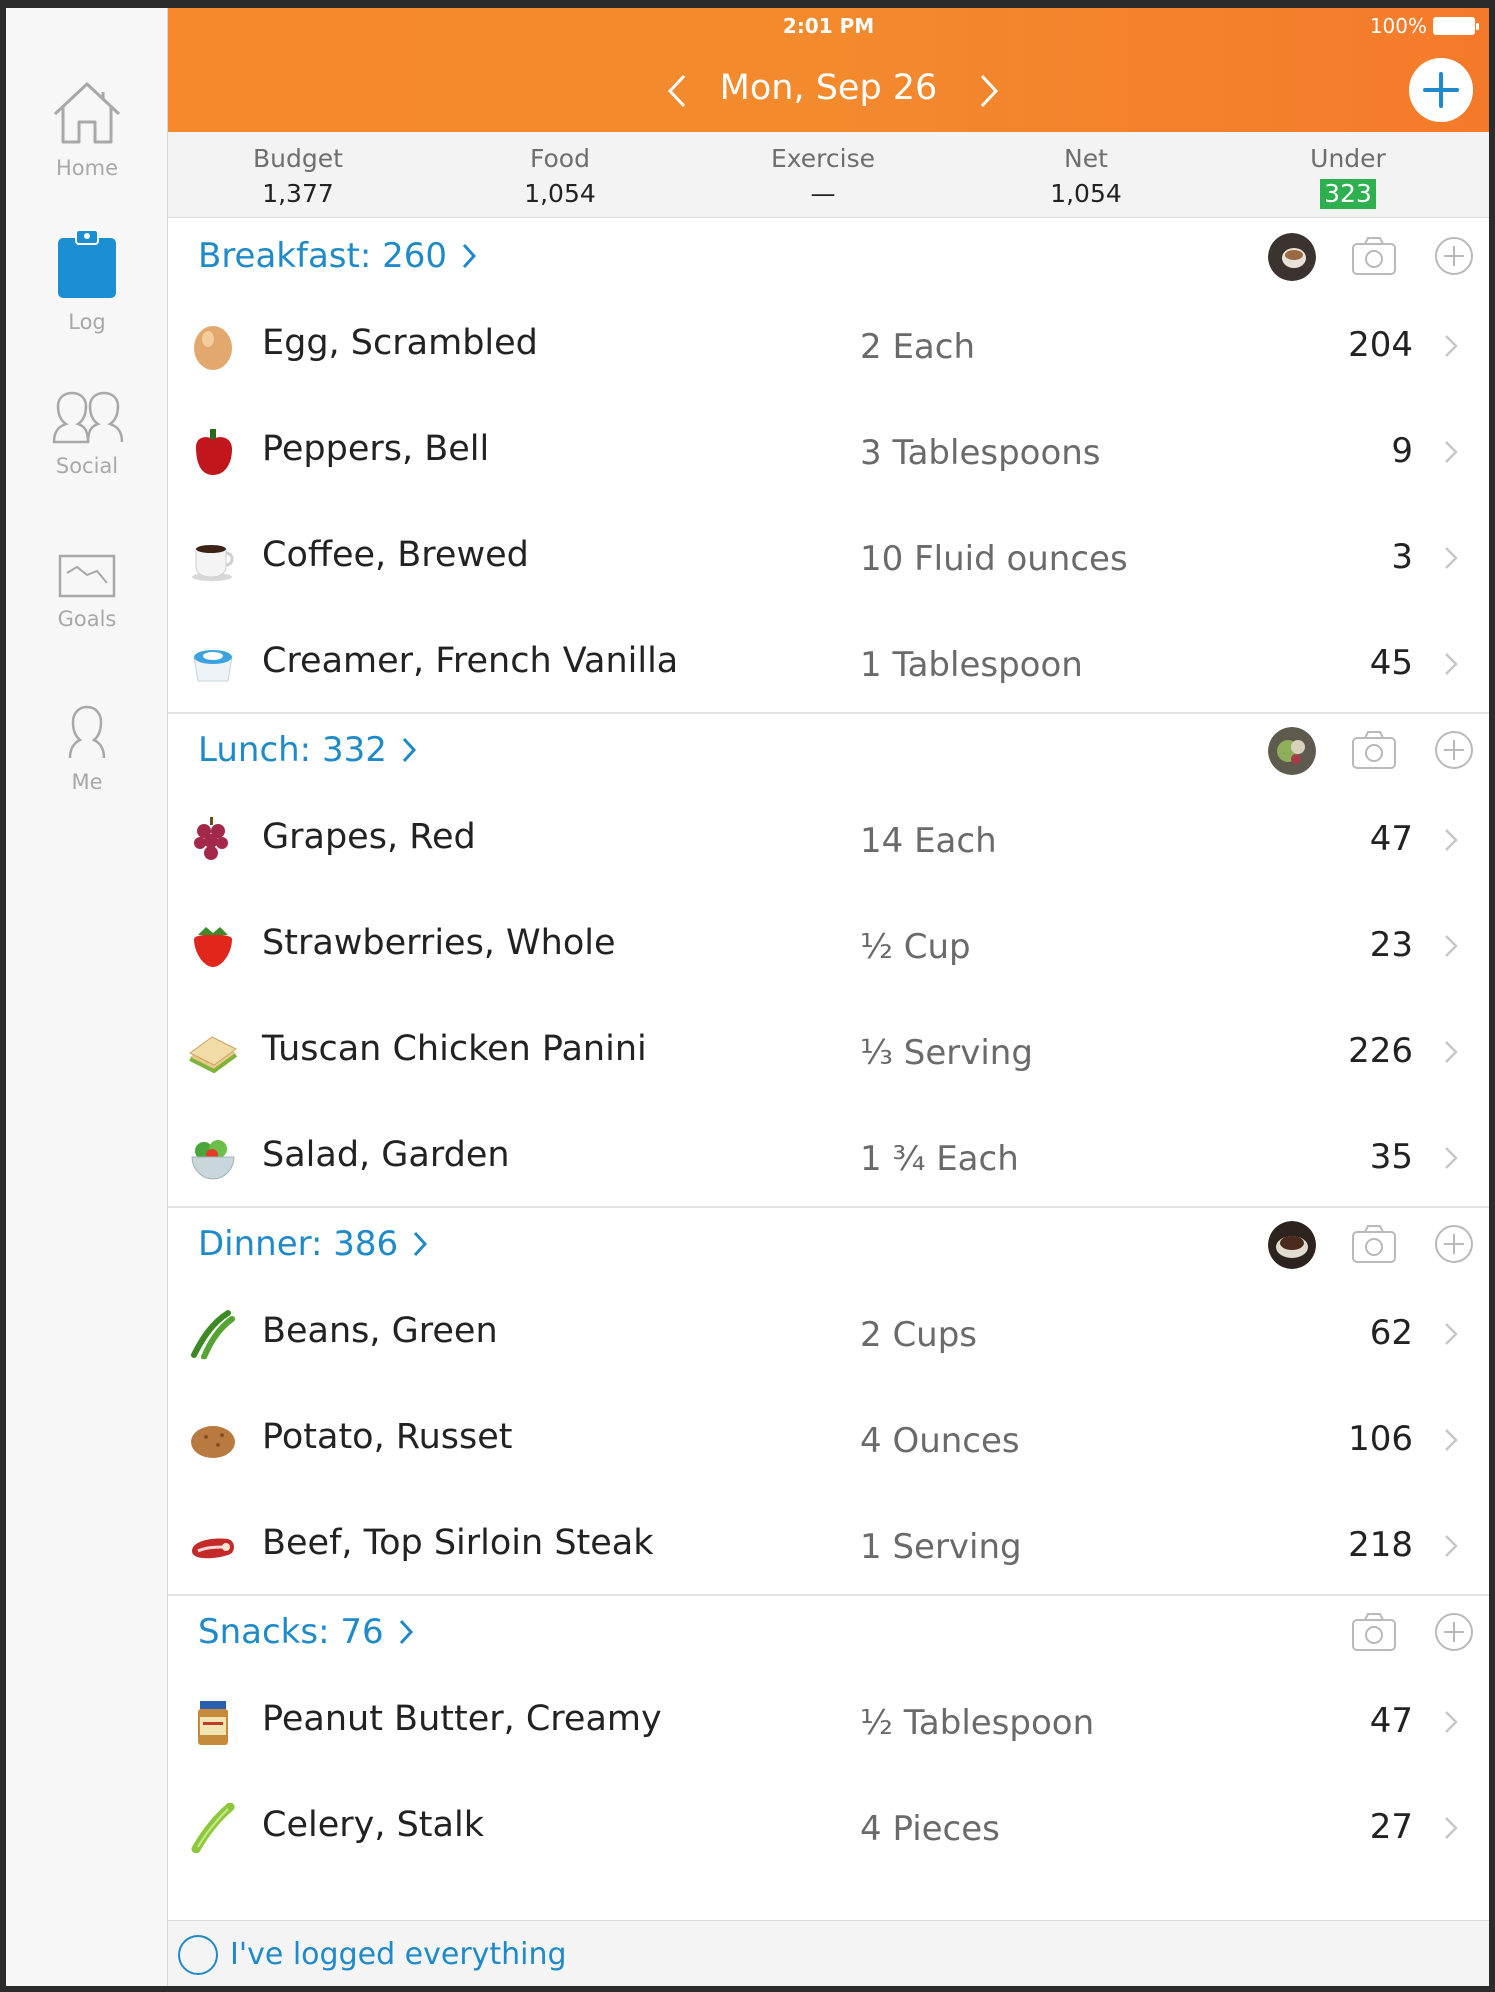 This screenshot has width=1495, height=1992. Describe the element at coordinates (213, 1055) in the screenshot. I see `sandwich-icon` at that location.